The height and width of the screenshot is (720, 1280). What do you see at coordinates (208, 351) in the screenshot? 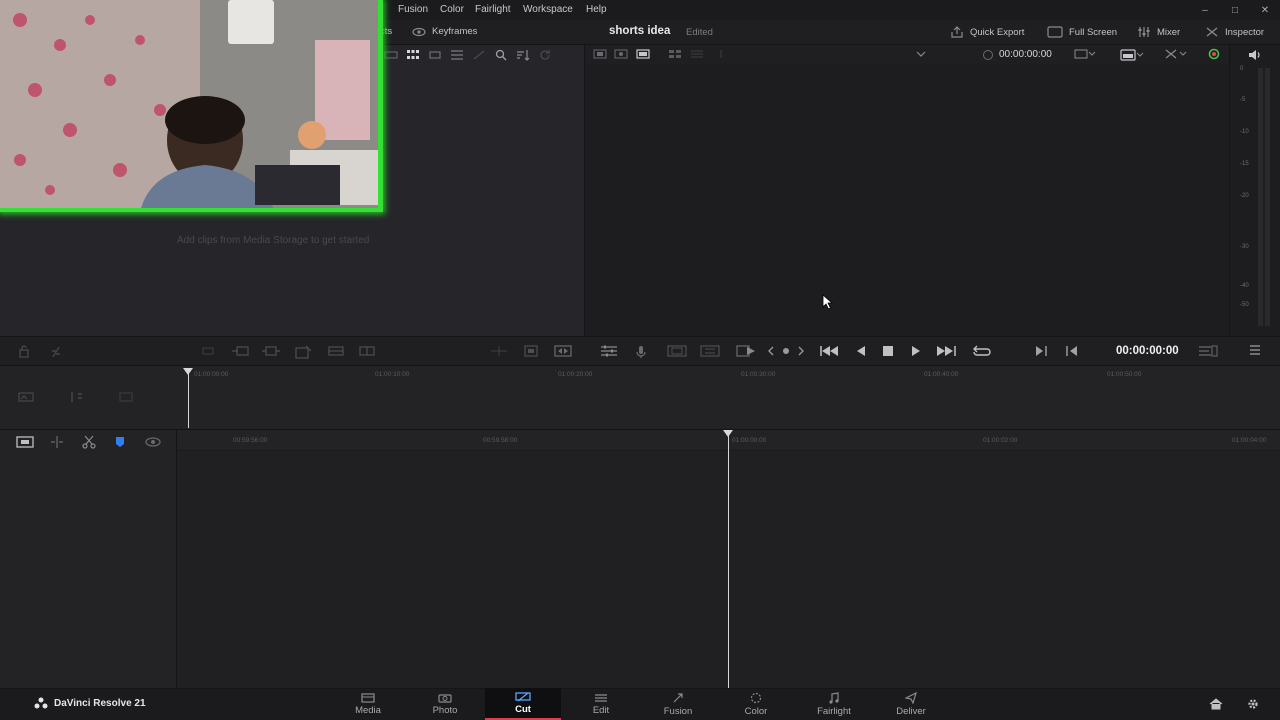
I see `smart-insert-icon` at bounding box center [208, 351].